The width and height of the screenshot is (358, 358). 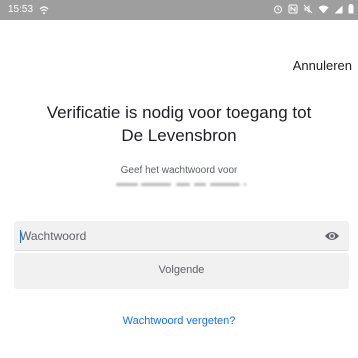 I want to click on forgot-password-link: Wachtwoord vergeten?, so click(x=179, y=321).